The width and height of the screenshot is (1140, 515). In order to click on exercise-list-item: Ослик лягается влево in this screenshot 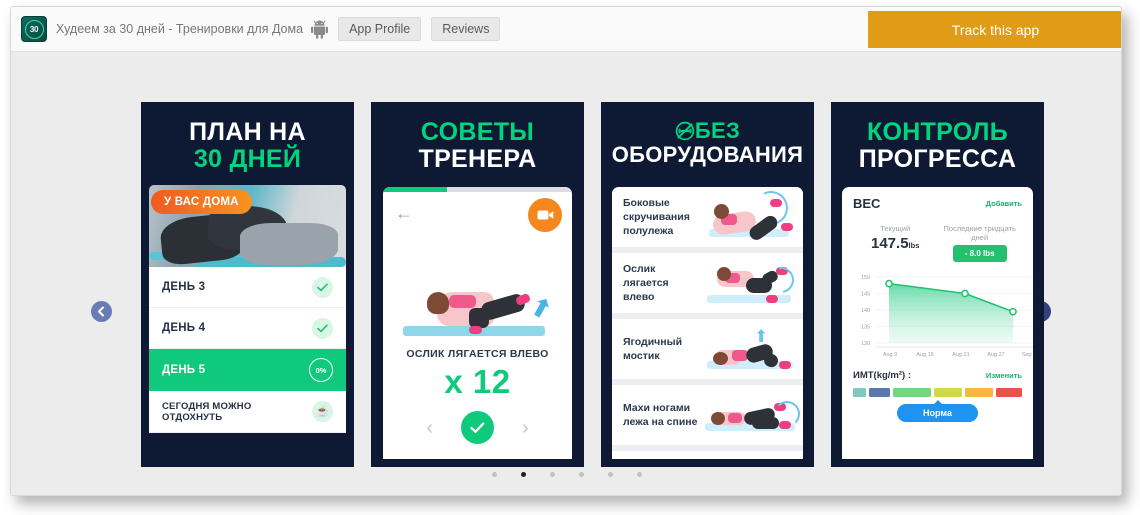, I will do `click(707, 286)`.